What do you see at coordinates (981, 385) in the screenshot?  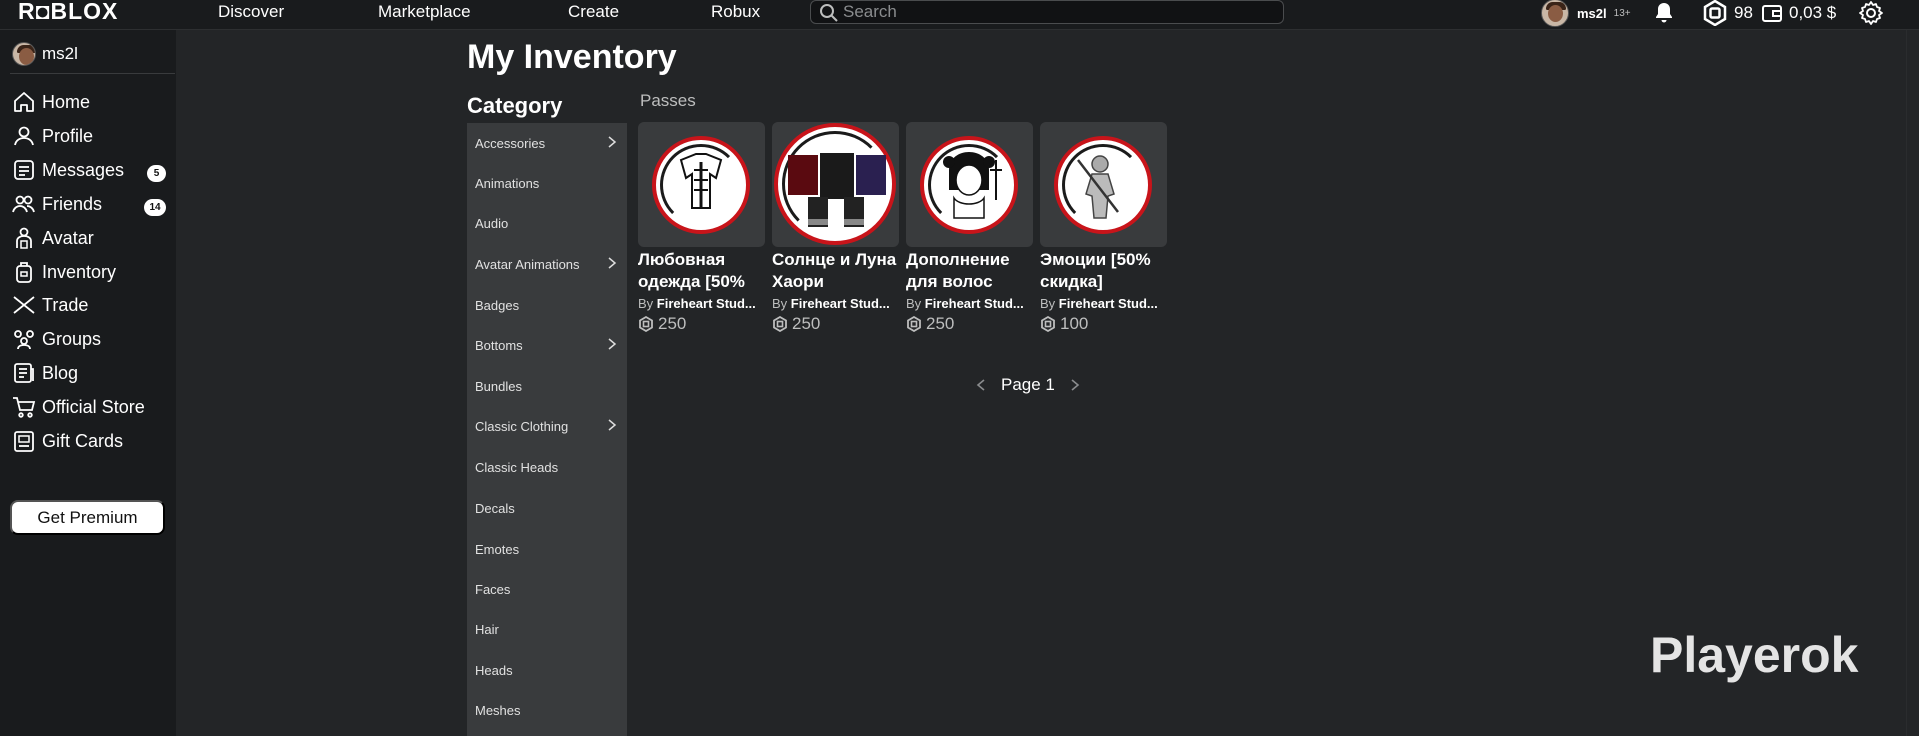 I see `chevron-left-icon` at bounding box center [981, 385].